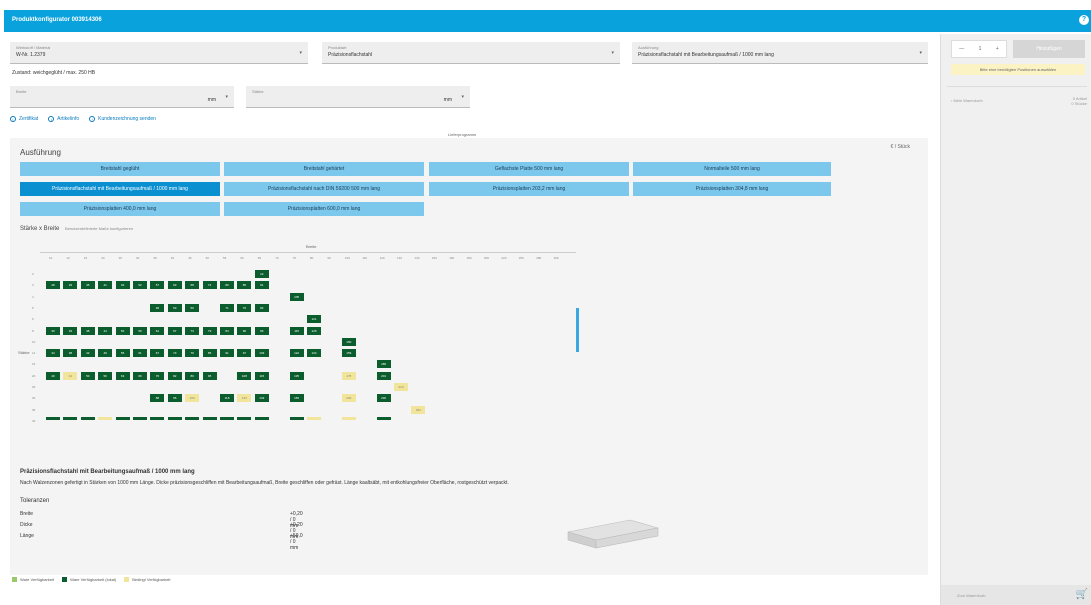 The height and width of the screenshot is (605, 1091). What do you see at coordinates (296, 353) in the screenshot?
I see `size-cell: 122` at bounding box center [296, 353].